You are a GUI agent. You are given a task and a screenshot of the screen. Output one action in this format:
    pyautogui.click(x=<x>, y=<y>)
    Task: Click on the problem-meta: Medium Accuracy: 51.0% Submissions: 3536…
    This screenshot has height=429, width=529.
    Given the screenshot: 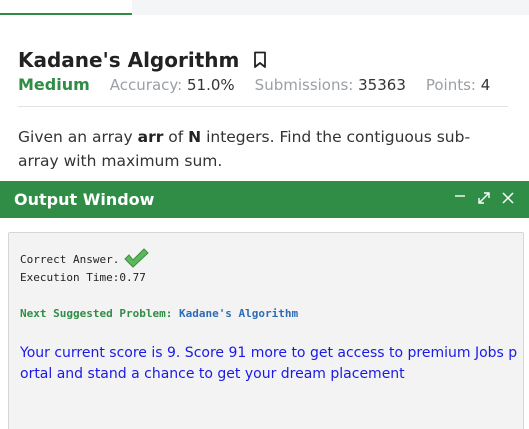 What is the action you would take?
    pyautogui.click(x=254, y=84)
    